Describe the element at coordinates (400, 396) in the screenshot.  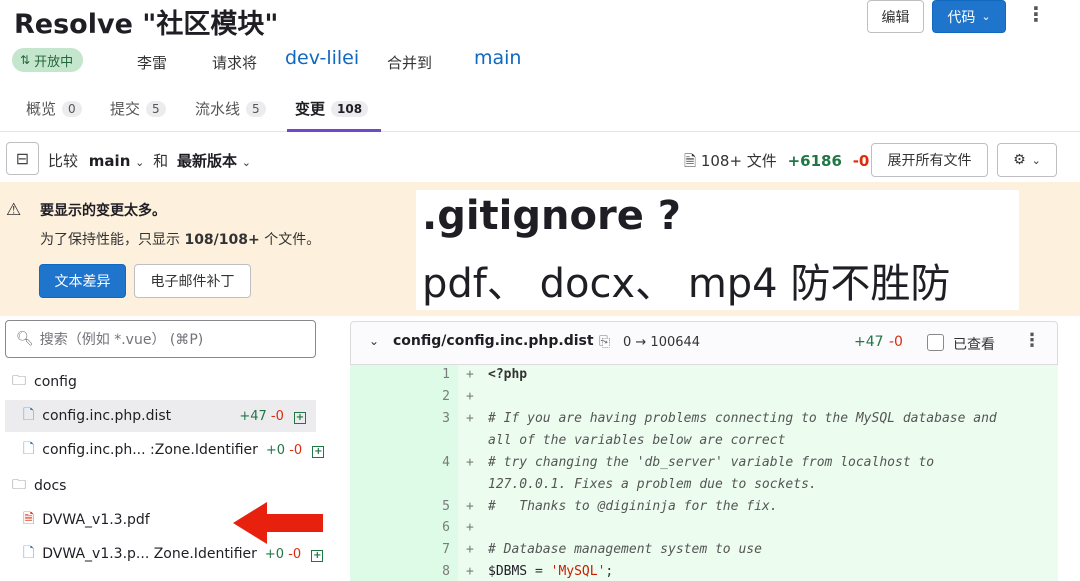
I see `line-number: 2` at that location.